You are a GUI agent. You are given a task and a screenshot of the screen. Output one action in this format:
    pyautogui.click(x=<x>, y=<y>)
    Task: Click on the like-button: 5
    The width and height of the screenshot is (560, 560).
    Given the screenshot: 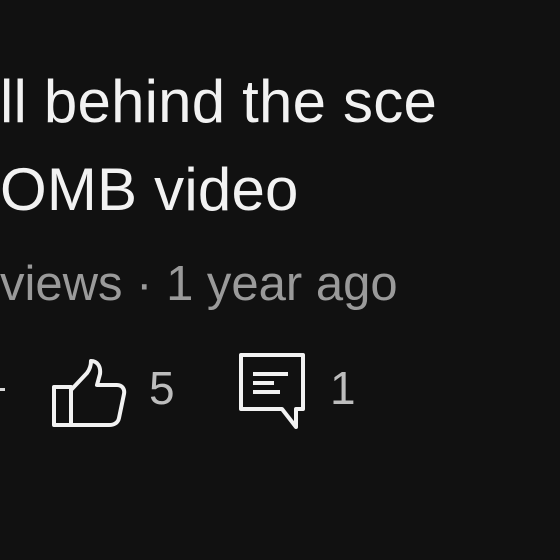 What is the action you would take?
    pyautogui.click(x=121, y=394)
    